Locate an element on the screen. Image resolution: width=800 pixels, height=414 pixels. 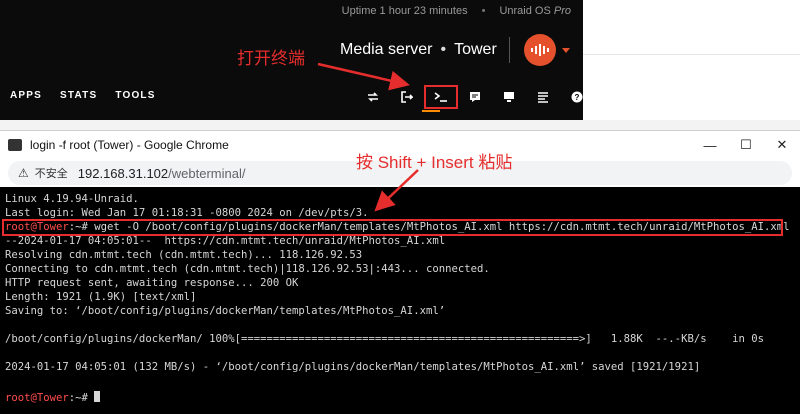
menu-apps: APPS is located at coordinates (26, 95).